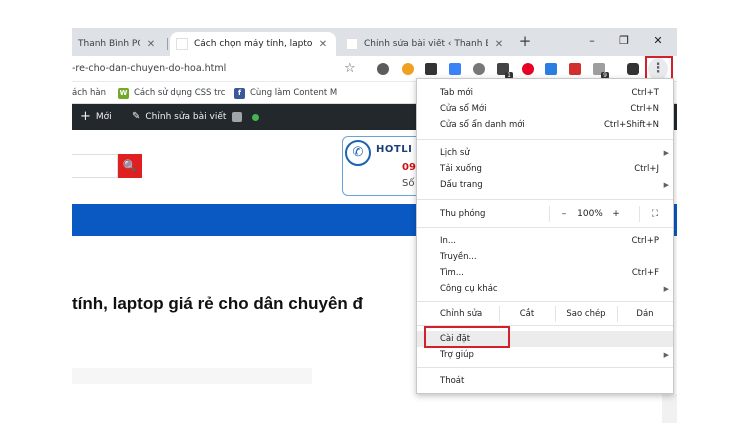 The width and height of the screenshot is (755, 436). Describe the element at coordinates (644, 109) in the screenshot. I see `menu-shortcut: Ctrl+N` at that location.